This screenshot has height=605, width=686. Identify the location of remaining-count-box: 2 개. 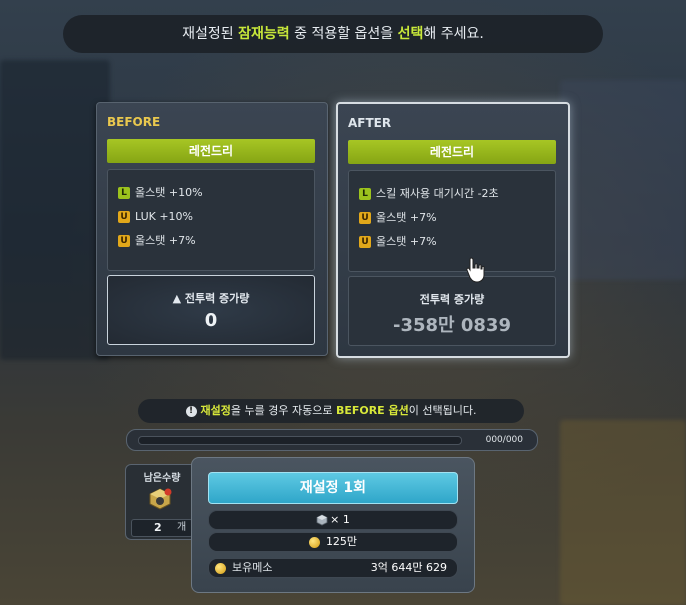
(162, 528).